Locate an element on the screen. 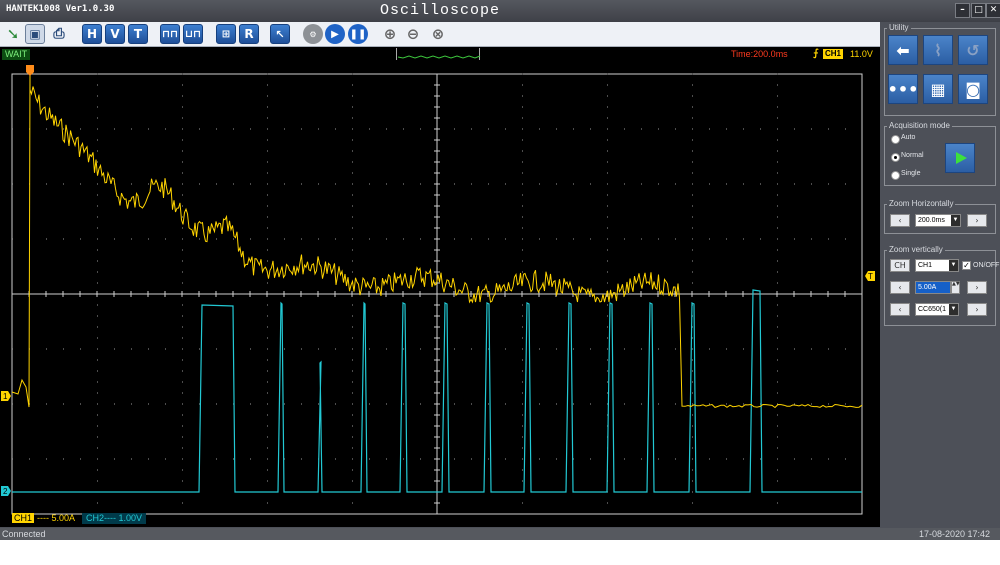 The height and width of the screenshot is (565, 1000). status-row: WAIT Time:200.0ms ⨍ CH1 11.0V is located at coordinates (440, 55).